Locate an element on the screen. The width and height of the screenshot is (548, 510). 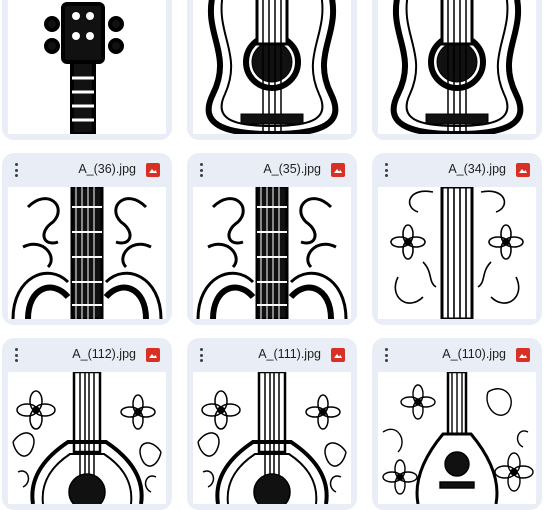
file-card: A_(112).jpg is located at coordinates (87, 424).